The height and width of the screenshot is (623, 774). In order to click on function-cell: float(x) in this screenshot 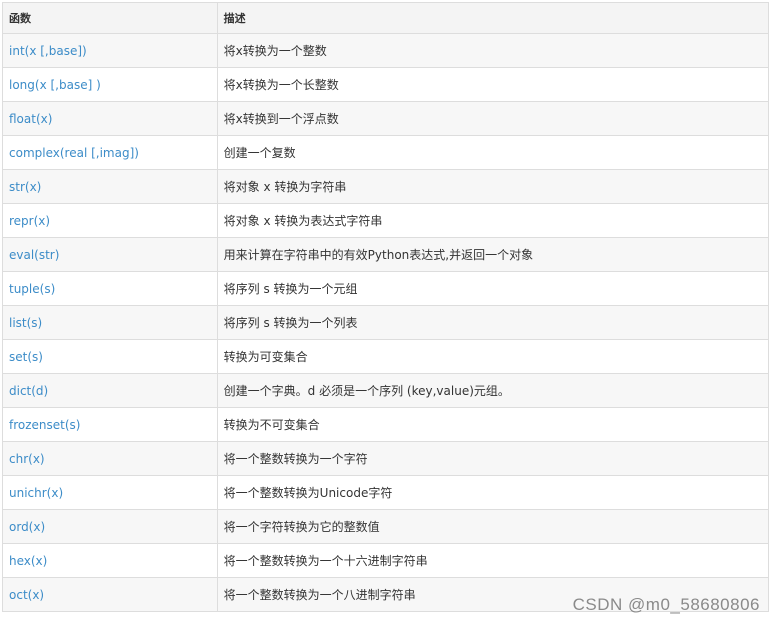, I will do `click(110, 118)`.